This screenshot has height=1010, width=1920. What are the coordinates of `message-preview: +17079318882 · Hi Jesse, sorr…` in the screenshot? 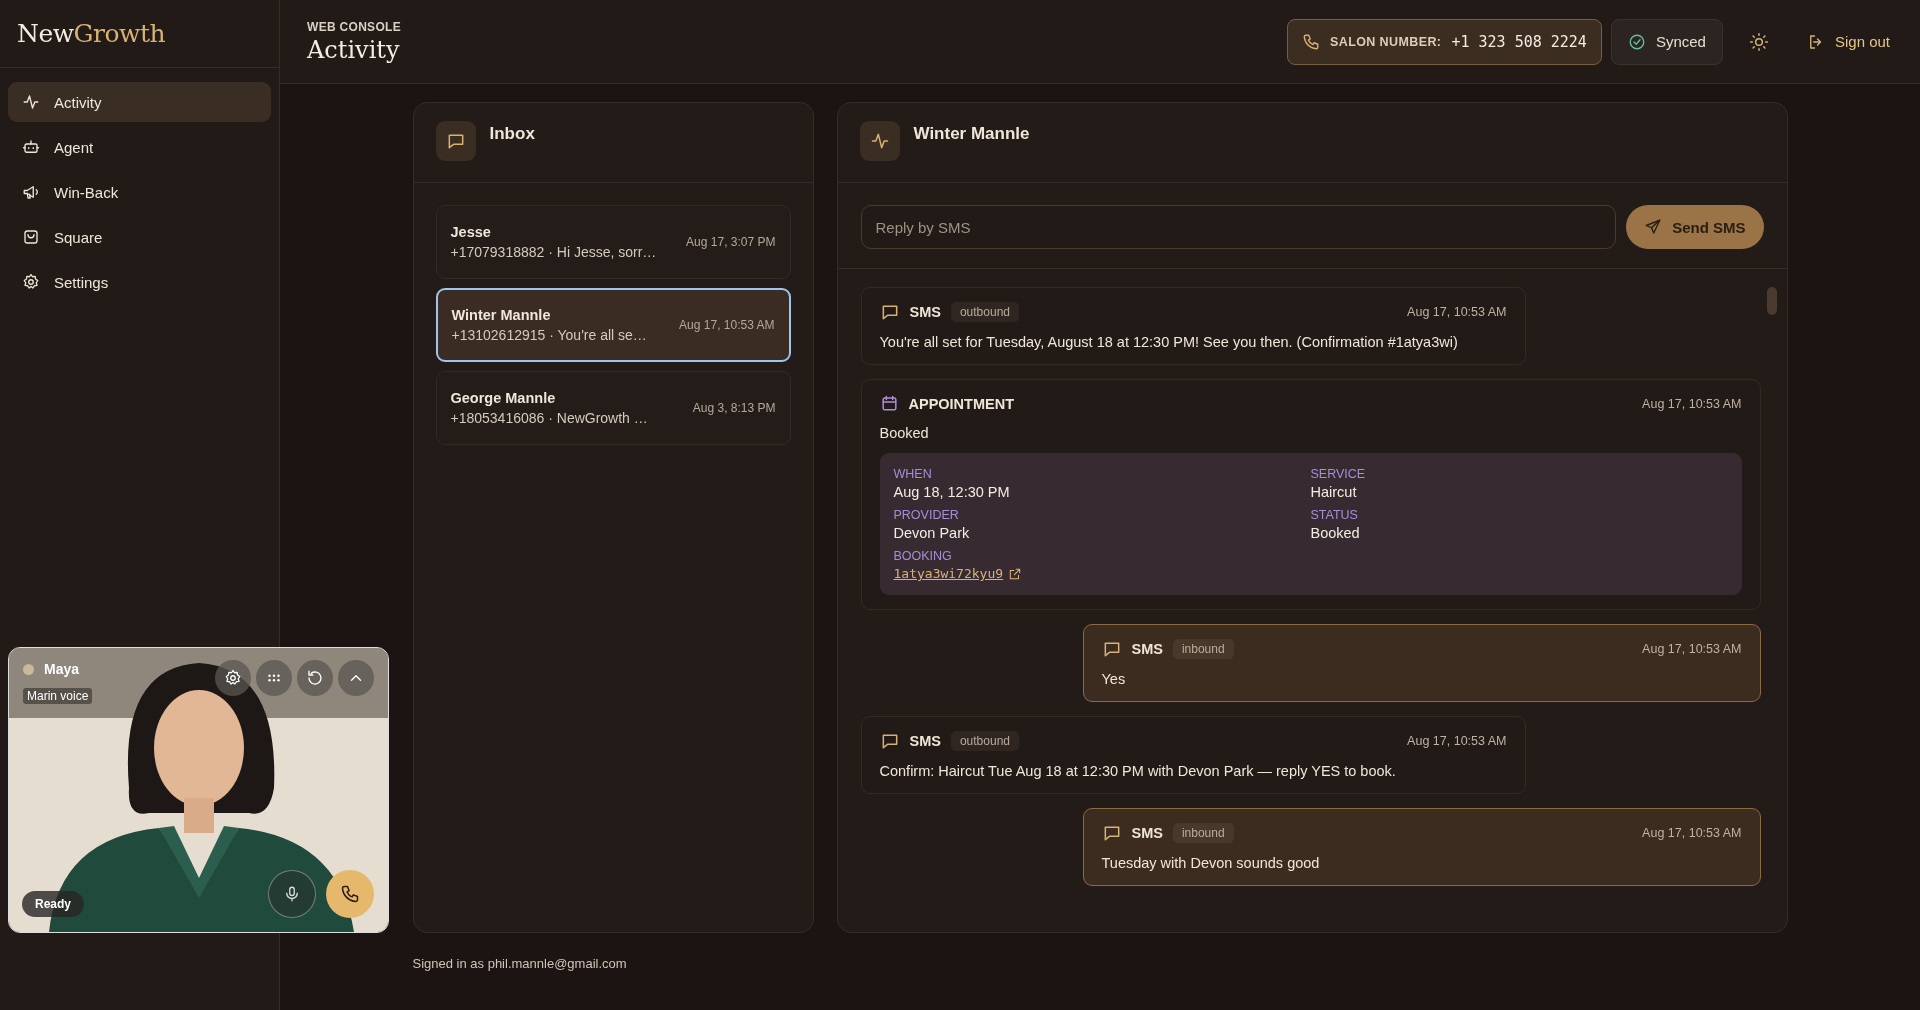 It's located at (554, 252).